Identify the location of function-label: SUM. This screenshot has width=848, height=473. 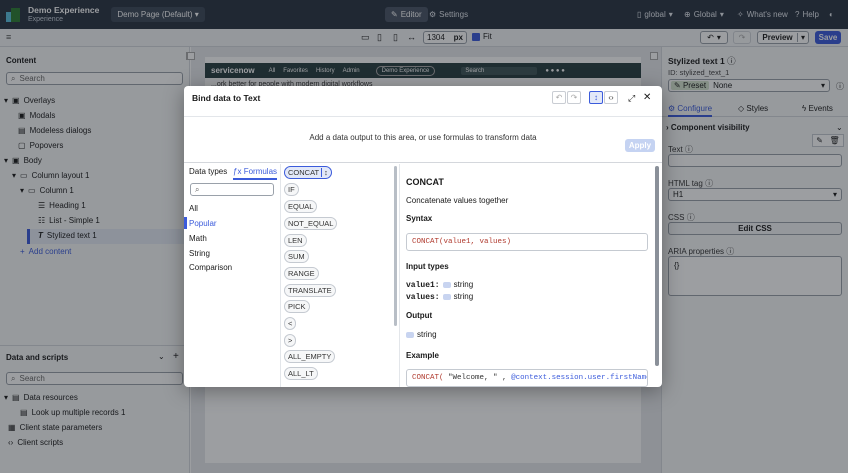
(296, 256).